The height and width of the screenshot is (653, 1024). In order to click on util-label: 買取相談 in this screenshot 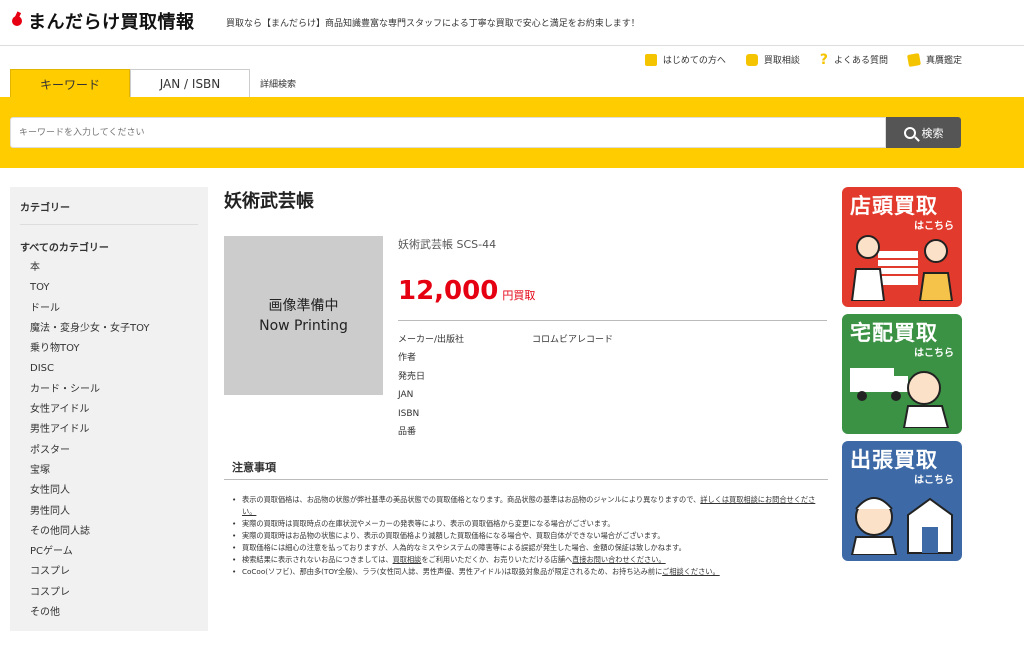, I will do `click(781, 61)`.